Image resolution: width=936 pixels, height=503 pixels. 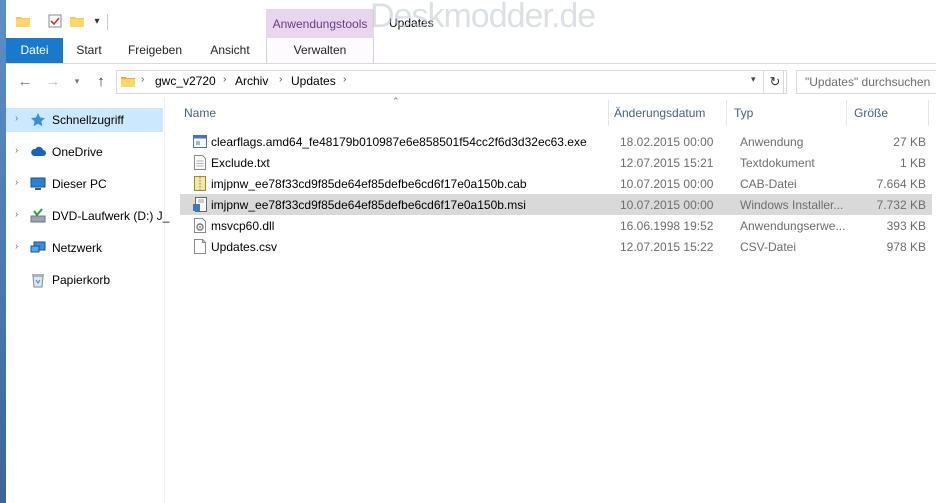 What do you see at coordinates (471, 19) in the screenshot?
I see `title-bar: ▾ Anwendungstools Updates Deskmodder.de` at bounding box center [471, 19].